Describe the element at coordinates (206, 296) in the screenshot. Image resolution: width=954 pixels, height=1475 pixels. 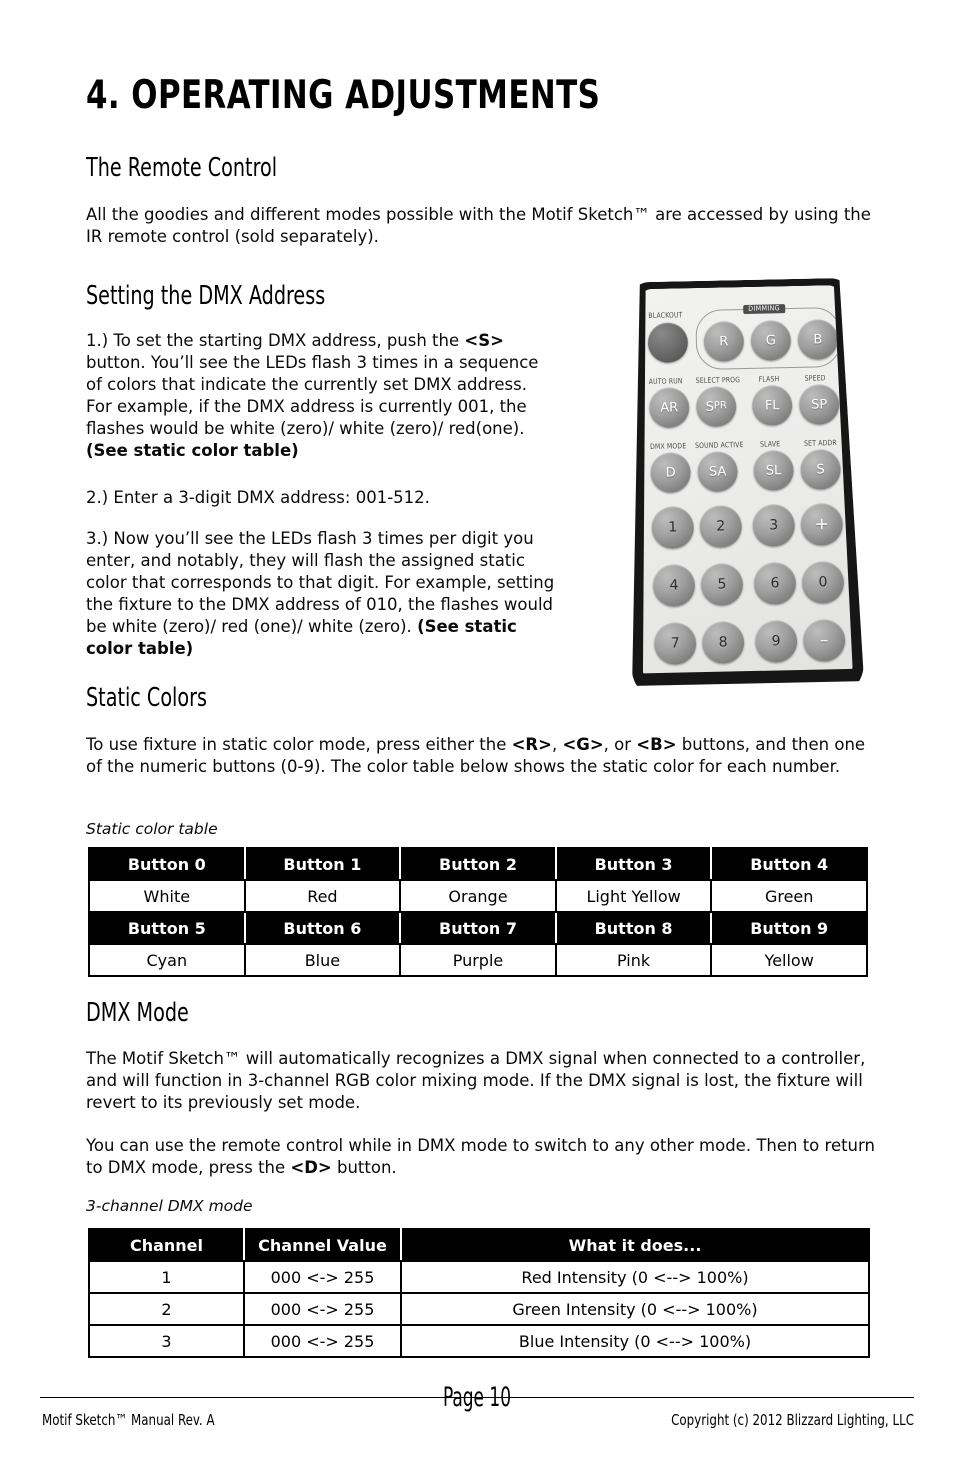
I see `section-heading-setting-dmx-address: Setting the DMX Address` at that location.